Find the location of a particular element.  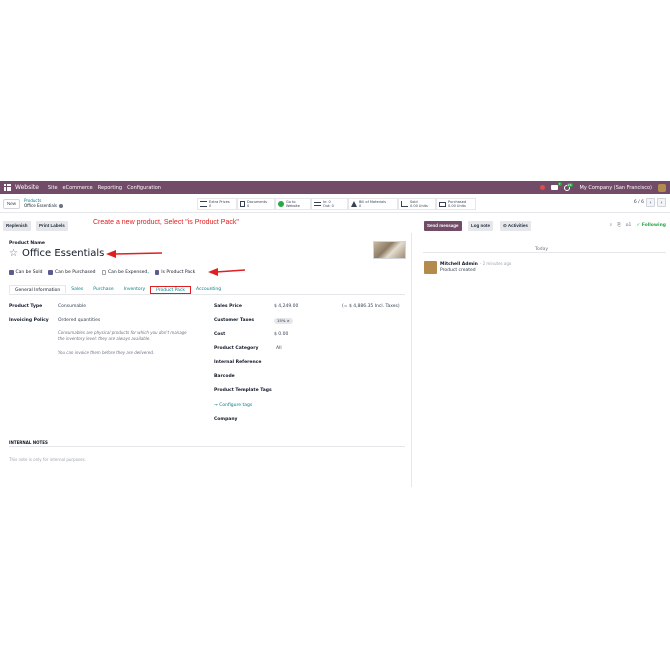

divider is located at coordinates (544, 252).